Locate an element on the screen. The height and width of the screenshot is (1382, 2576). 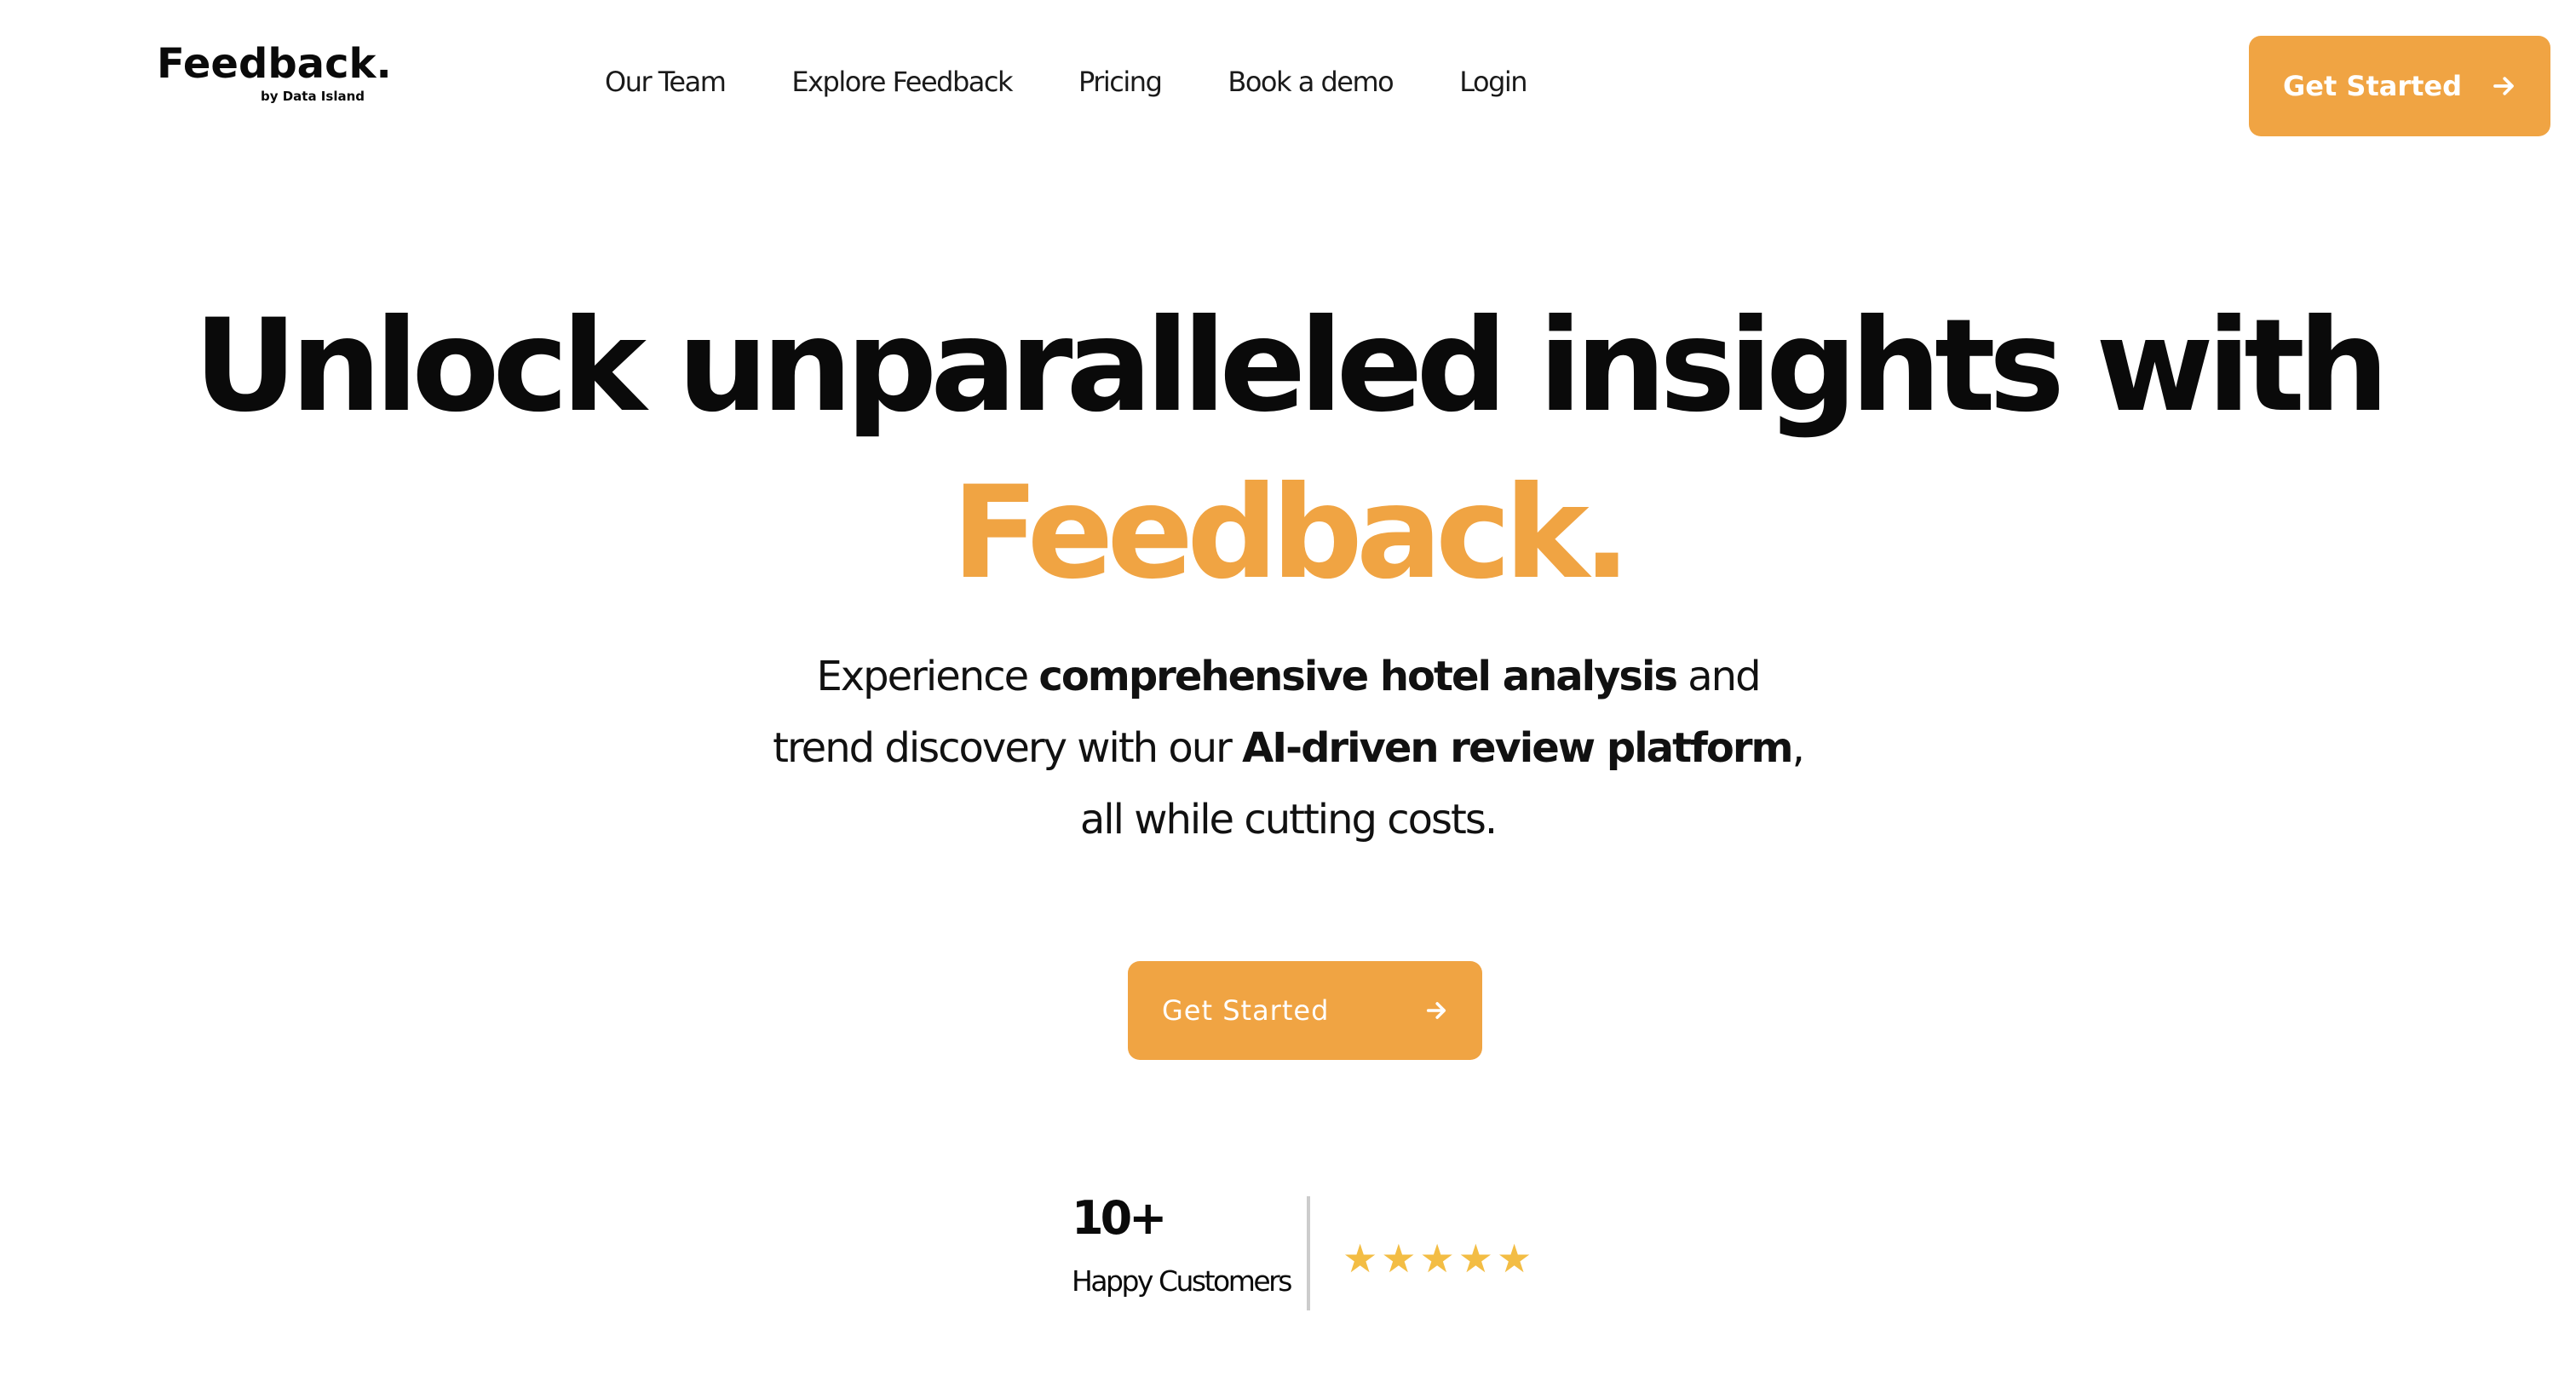
hero-get-started-label: Get Started is located at coordinates (1246, 1010).